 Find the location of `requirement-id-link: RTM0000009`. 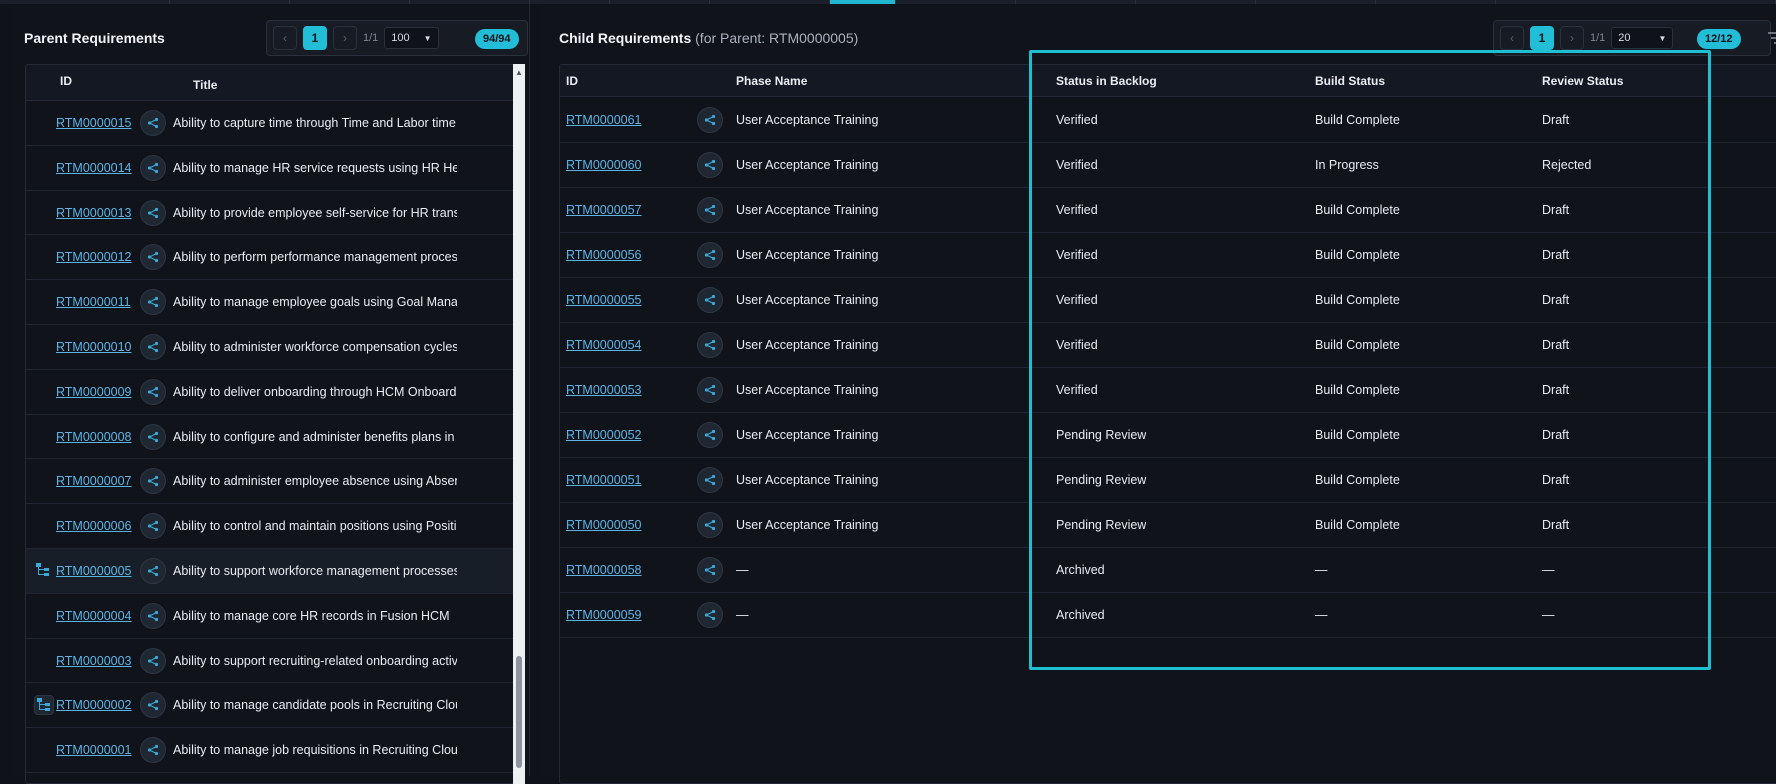

requirement-id-link: RTM0000009 is located at coordinates (94, 392).